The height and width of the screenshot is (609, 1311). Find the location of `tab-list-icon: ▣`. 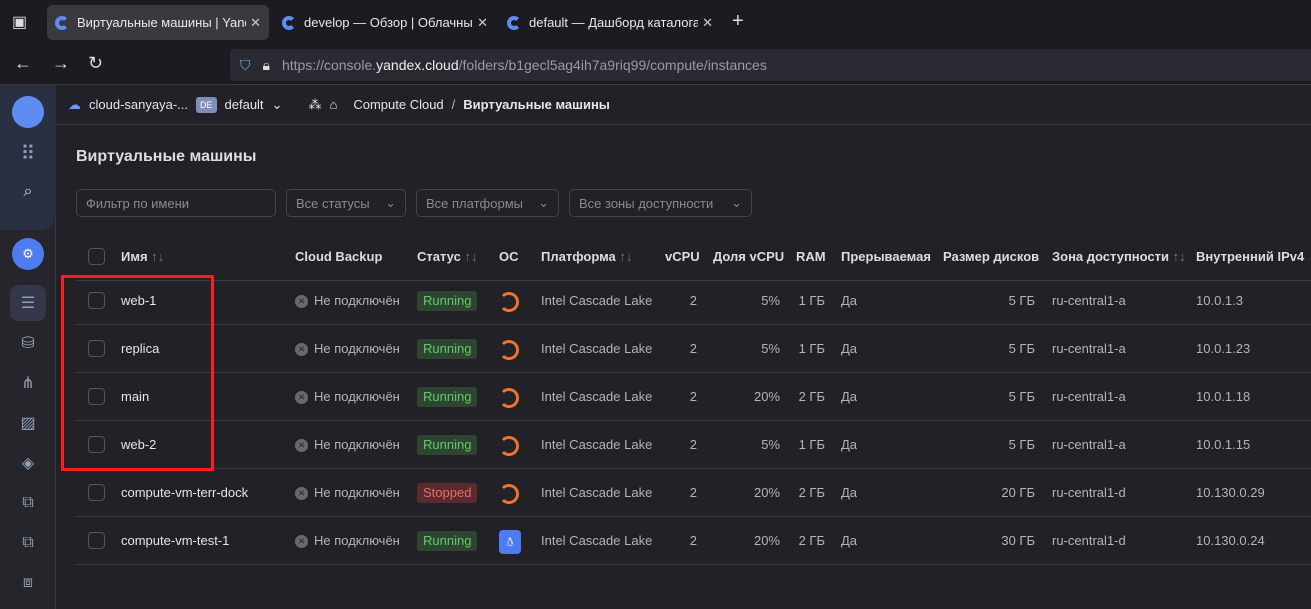

tab-list-icon: ▣ is located at coordinates (19, 22).